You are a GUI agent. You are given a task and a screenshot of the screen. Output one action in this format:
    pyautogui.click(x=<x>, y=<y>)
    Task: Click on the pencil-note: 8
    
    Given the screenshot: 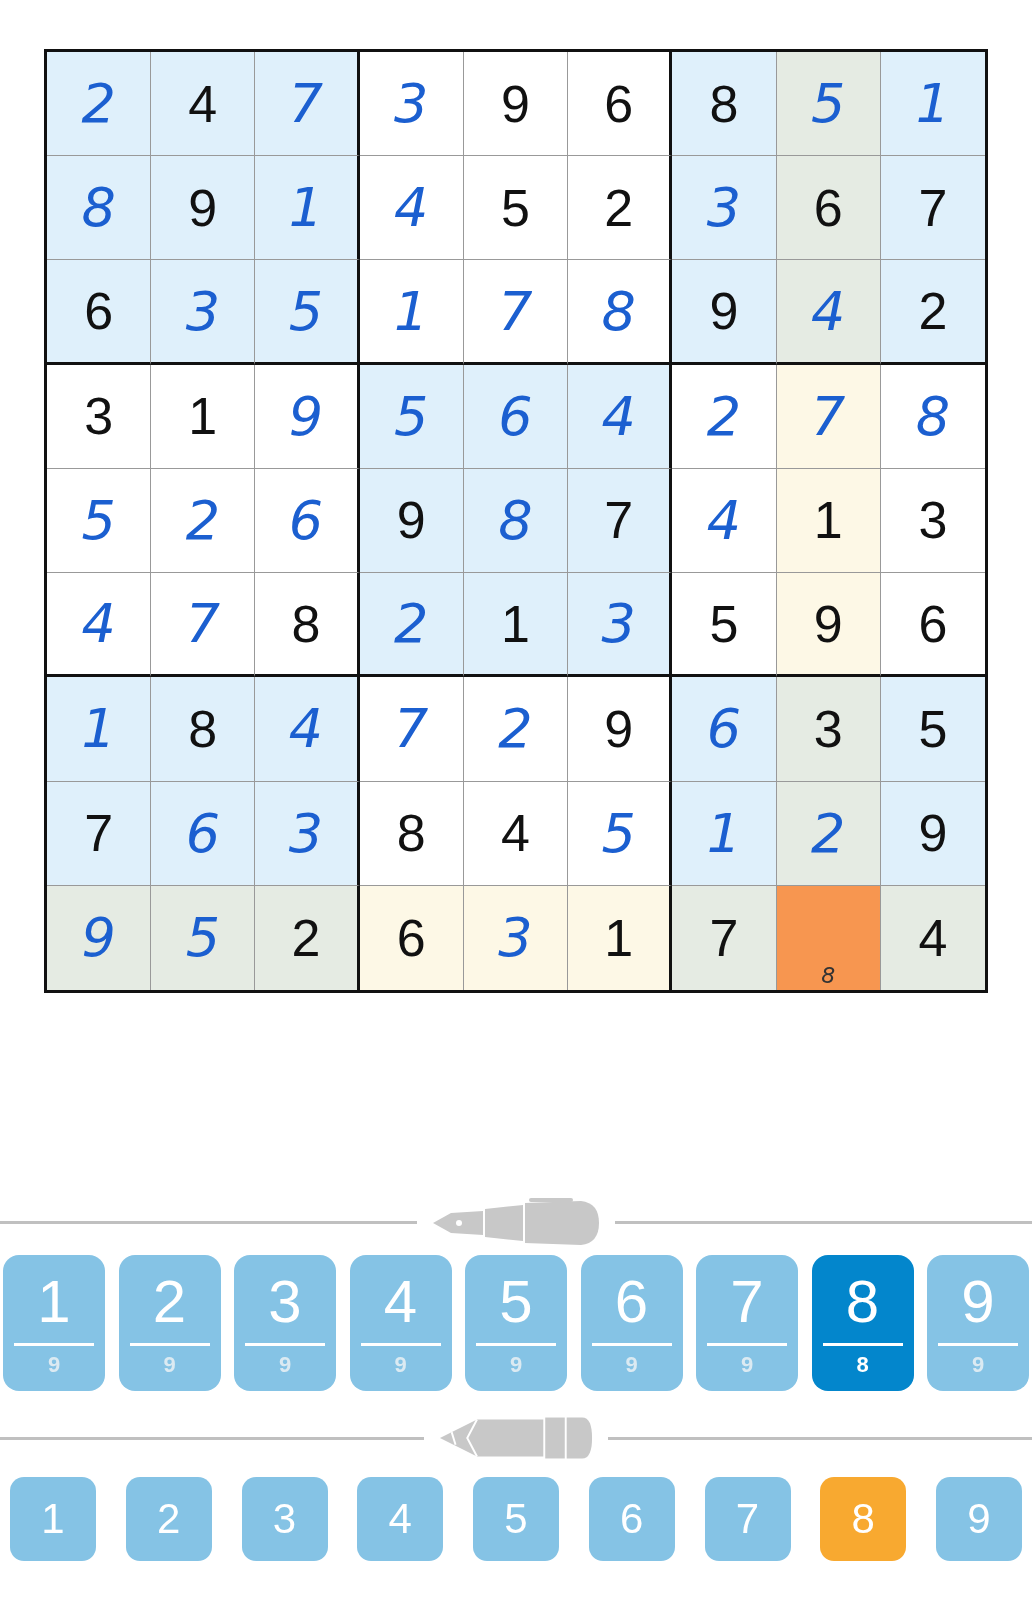 What is the action you would take?
    pyautogui.click(x=828, y=975)
    